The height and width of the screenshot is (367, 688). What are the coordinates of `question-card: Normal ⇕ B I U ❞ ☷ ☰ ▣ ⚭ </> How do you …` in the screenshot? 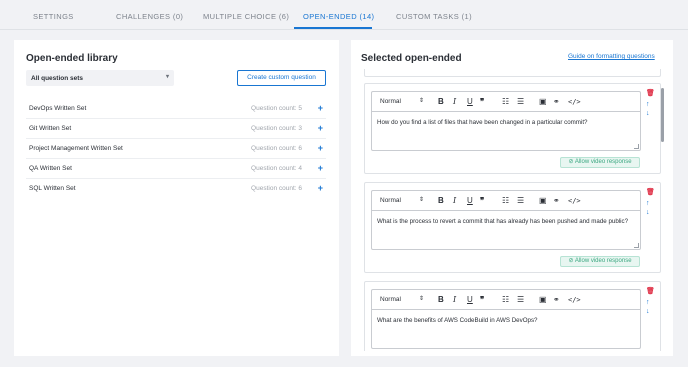 It's located at (512, 128).